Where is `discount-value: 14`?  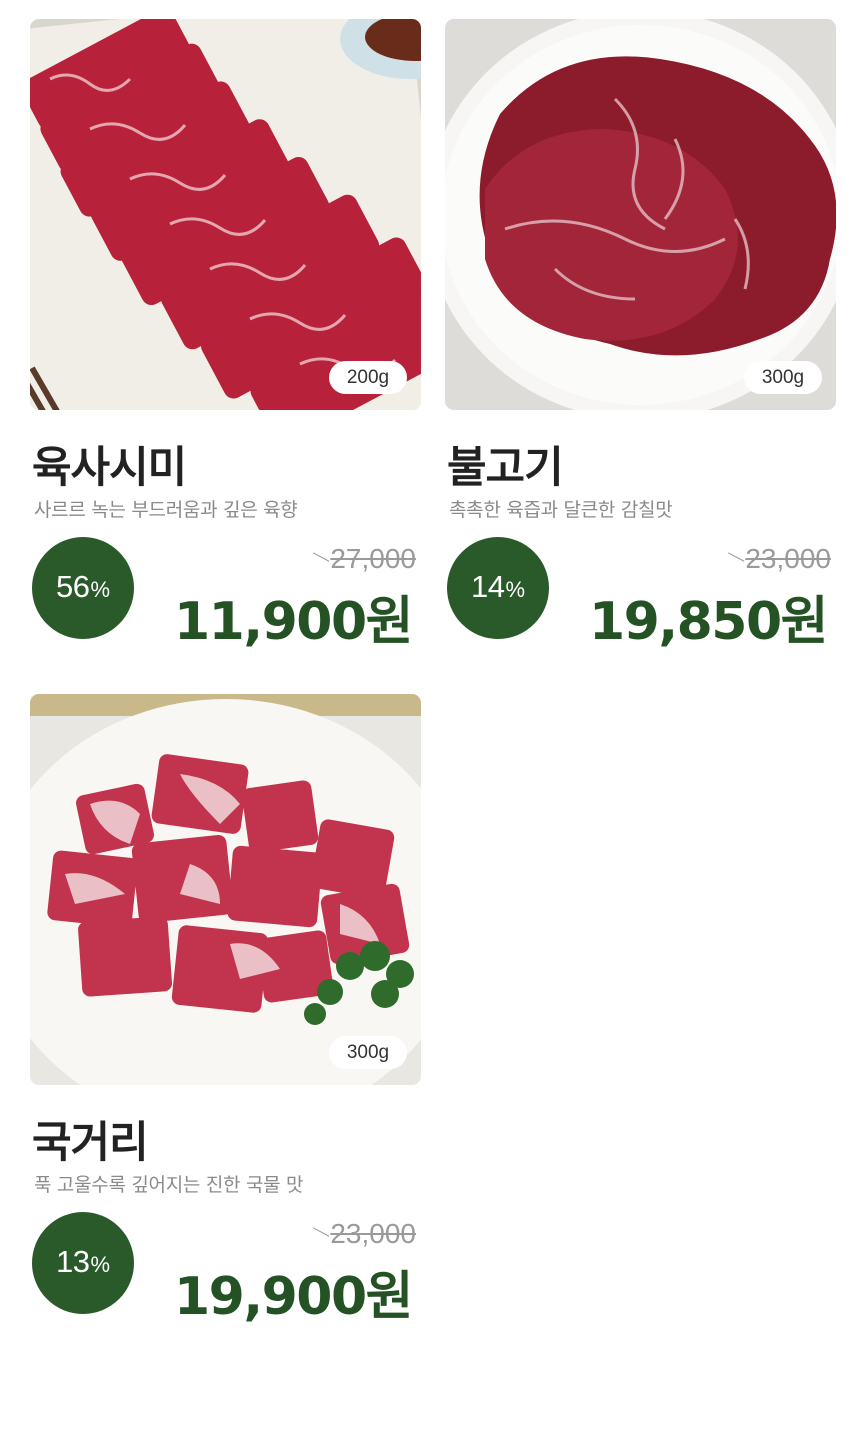 discount-value: 14 is located at coordinates (487, 586).